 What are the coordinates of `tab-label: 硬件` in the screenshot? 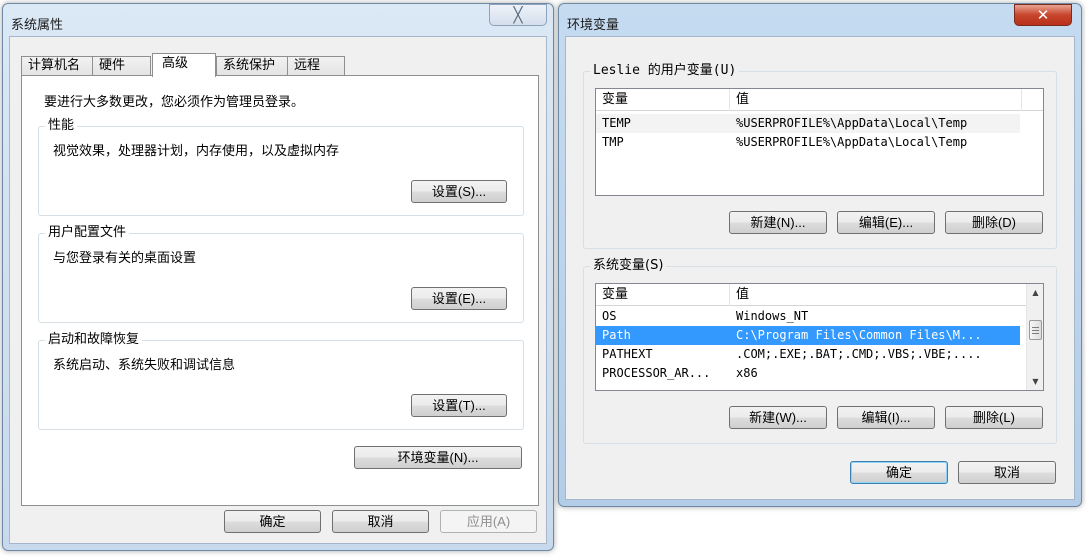 It's located at (112, 65).